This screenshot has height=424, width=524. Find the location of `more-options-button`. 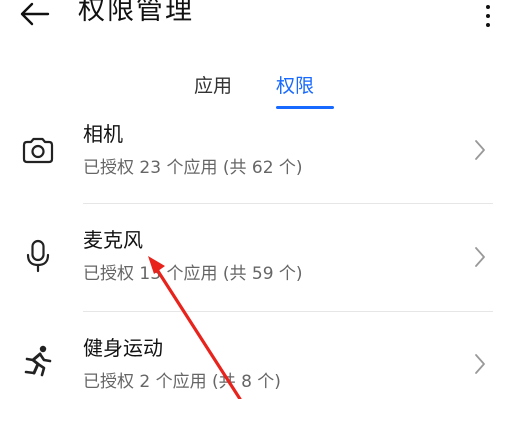

more-options-button is located at coordinates (488, 16).